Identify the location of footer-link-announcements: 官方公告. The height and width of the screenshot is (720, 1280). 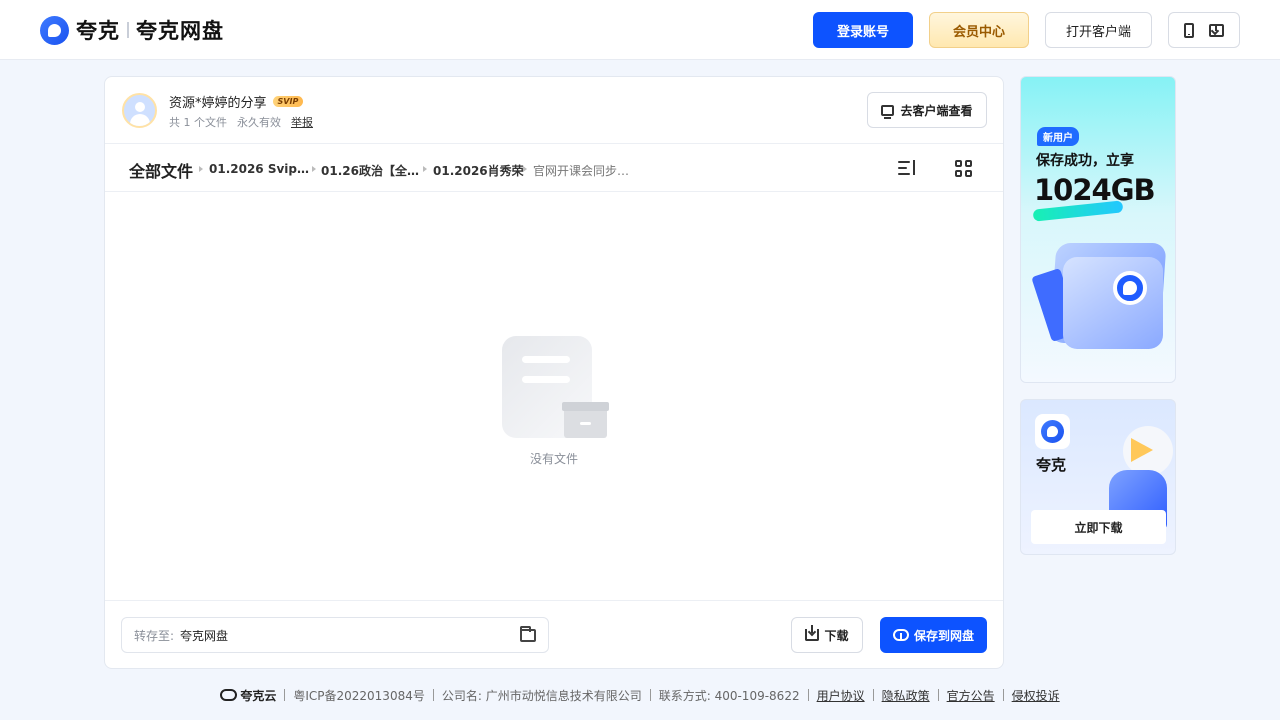
(971, 695).